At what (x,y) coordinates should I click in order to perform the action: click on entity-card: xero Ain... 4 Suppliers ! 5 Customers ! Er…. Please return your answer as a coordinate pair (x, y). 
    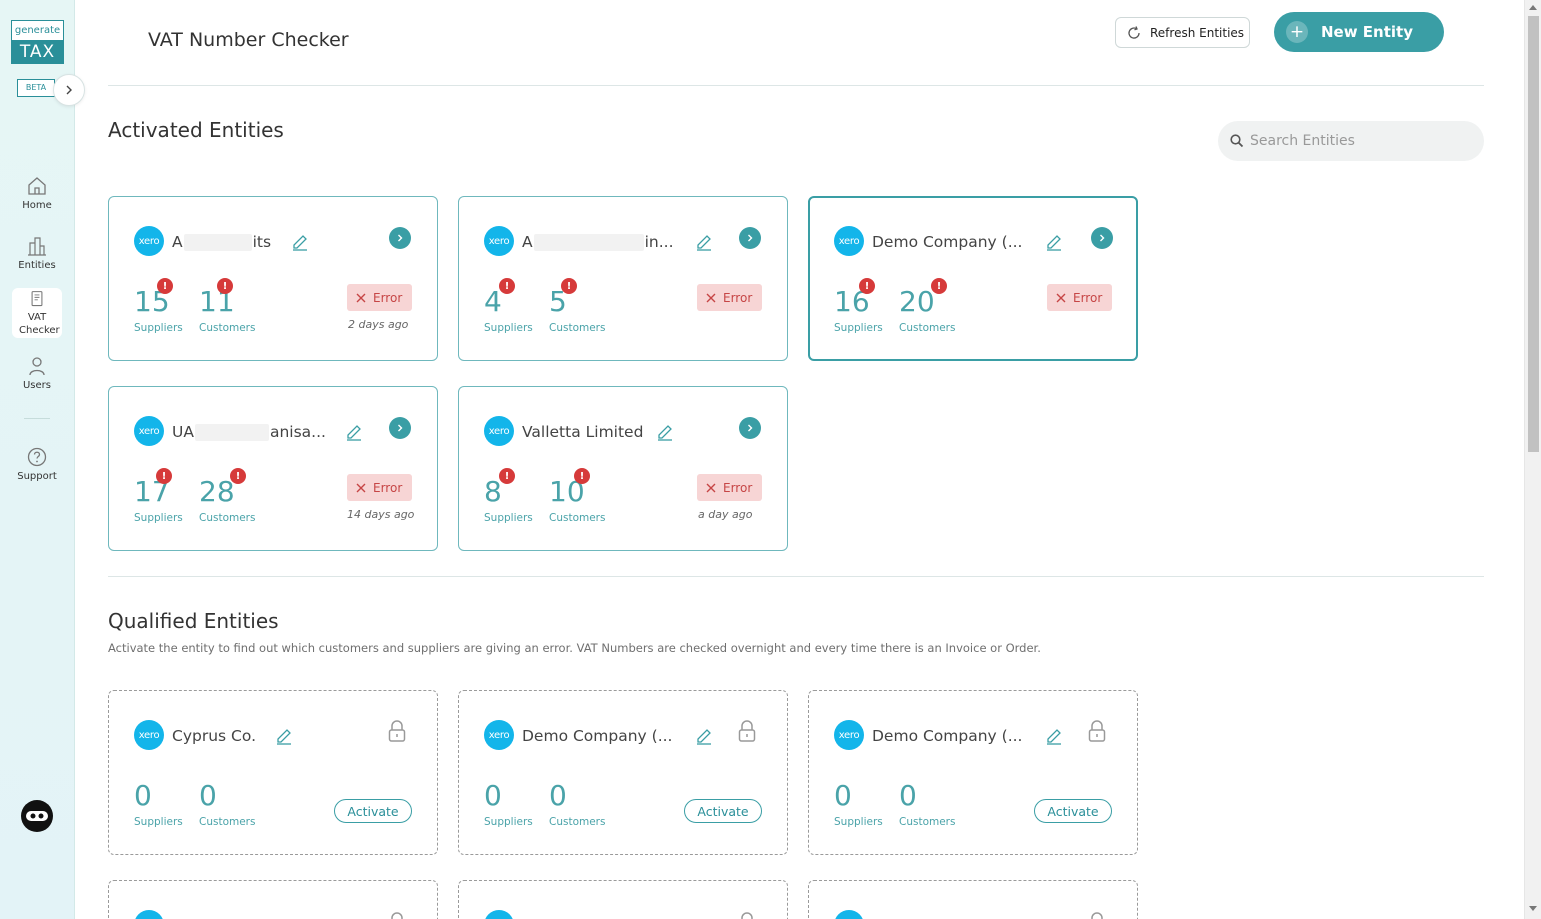
    Looking at the image, I should click on (623, 278).